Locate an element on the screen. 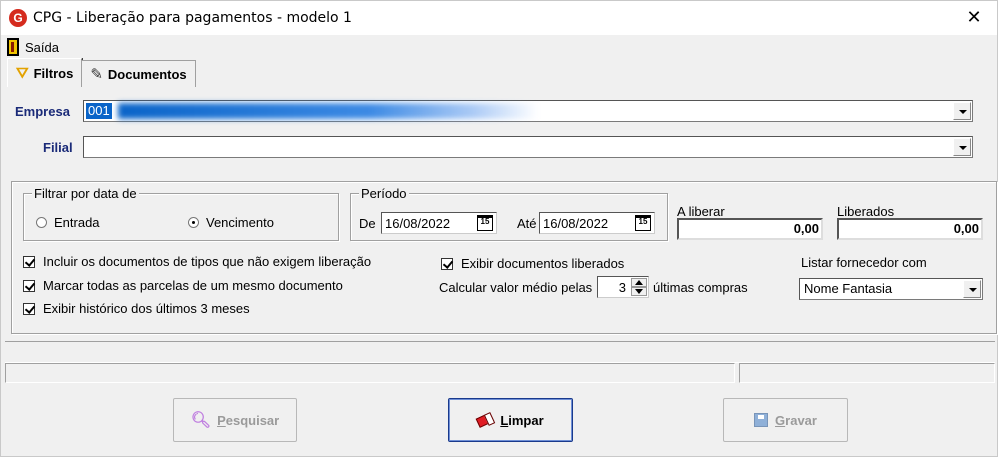 The image size is (998, 457). app-logo-icon: G is located at coordinates (18, 18).